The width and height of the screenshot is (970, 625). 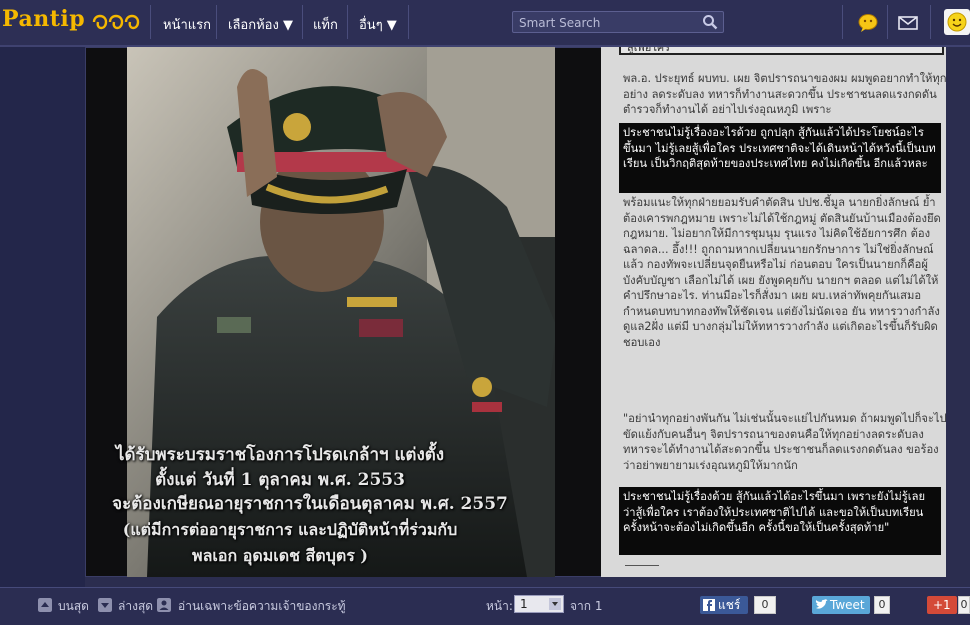 I want to click on google-plus-button: +1, so click(x=942, y=605).